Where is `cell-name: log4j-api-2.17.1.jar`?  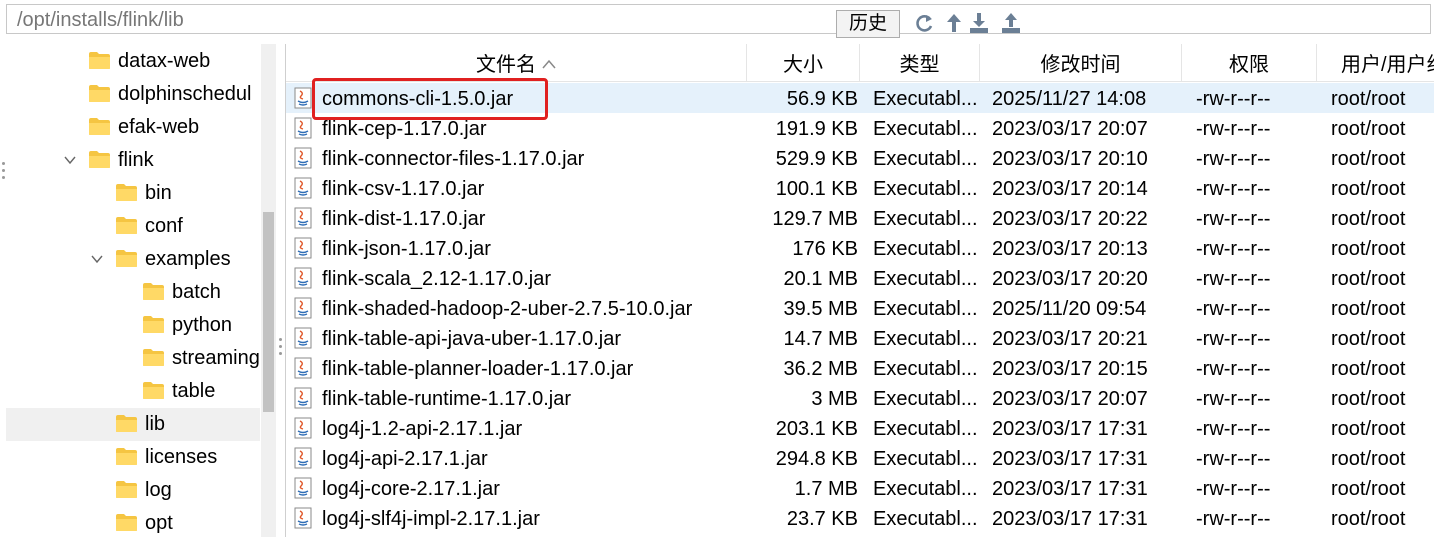 cell-name: log4j-api-2.17.1.jar is located at coordinates (405, 459).